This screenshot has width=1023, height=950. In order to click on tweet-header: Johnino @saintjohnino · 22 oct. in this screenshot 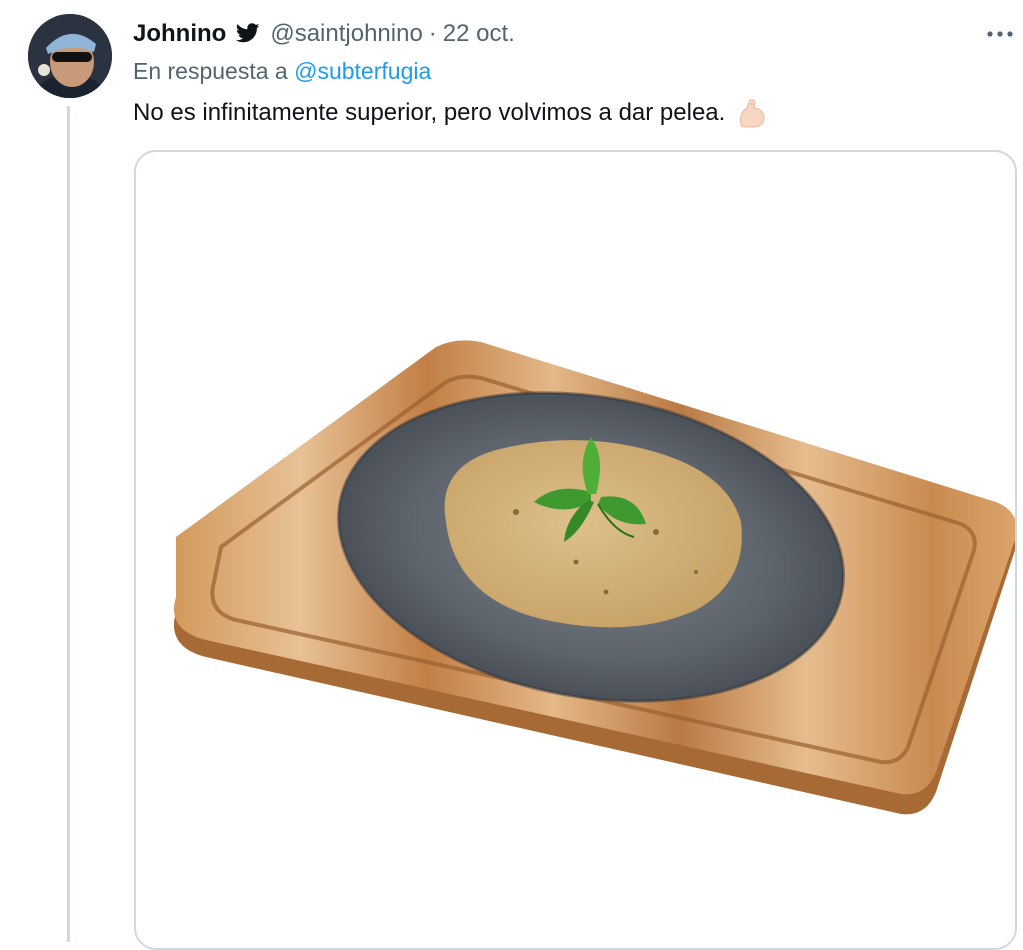, I will do `click(324, 34)`.